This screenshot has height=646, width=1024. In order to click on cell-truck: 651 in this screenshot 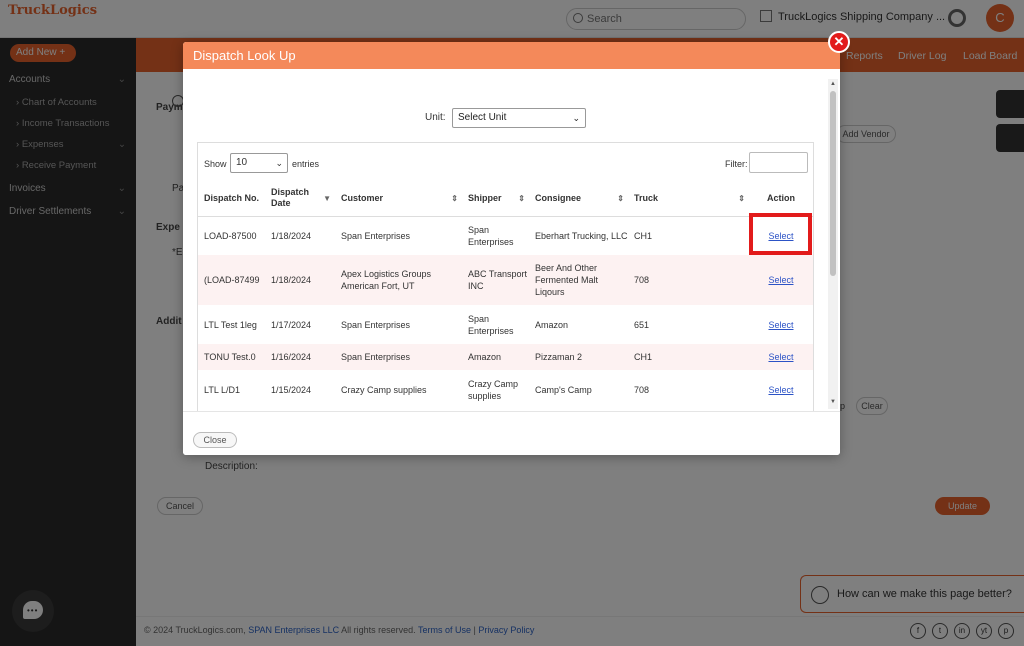, I will do `click(642, 324)`.